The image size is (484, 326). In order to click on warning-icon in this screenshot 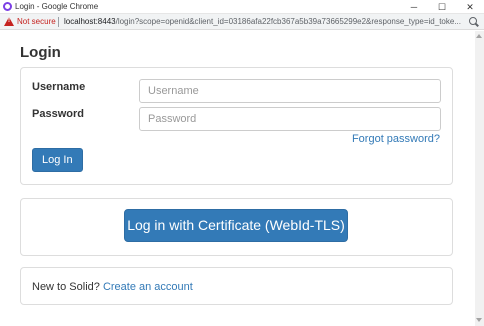, I will do `click(9, 21)`.